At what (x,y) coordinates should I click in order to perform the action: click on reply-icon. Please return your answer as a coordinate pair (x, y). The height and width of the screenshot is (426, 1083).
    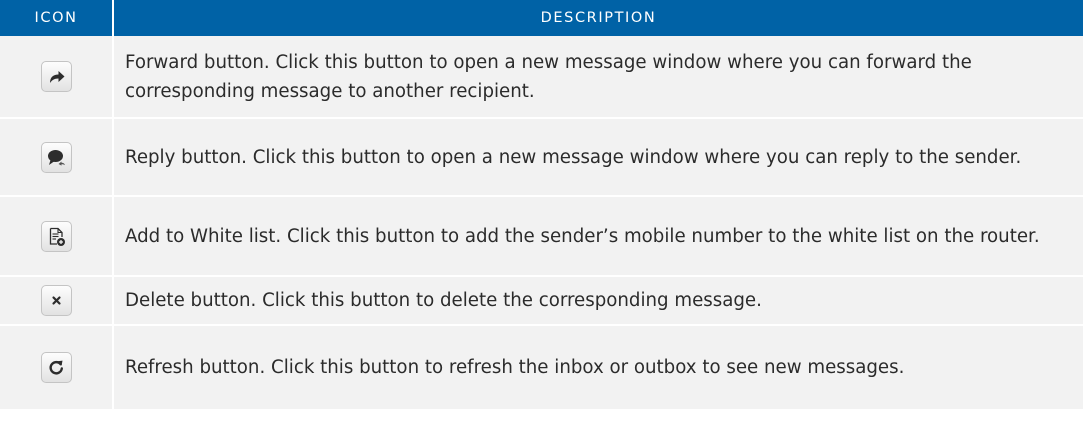
    Looking at the image, I should click on (56, 157).